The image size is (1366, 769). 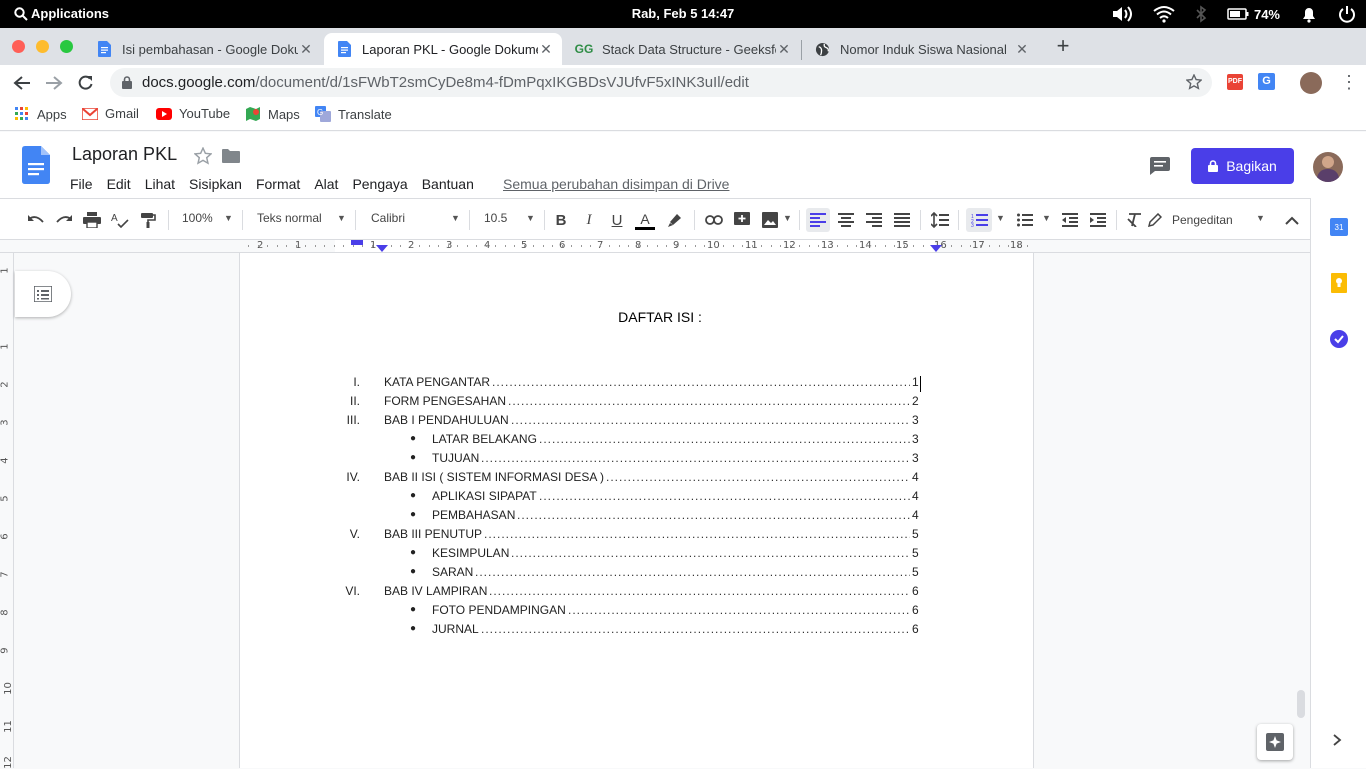 What do you see at coordinates (1135, 220) in the screenshot?
I see `clear-formatting-button` at bounding box center [1135, 220].